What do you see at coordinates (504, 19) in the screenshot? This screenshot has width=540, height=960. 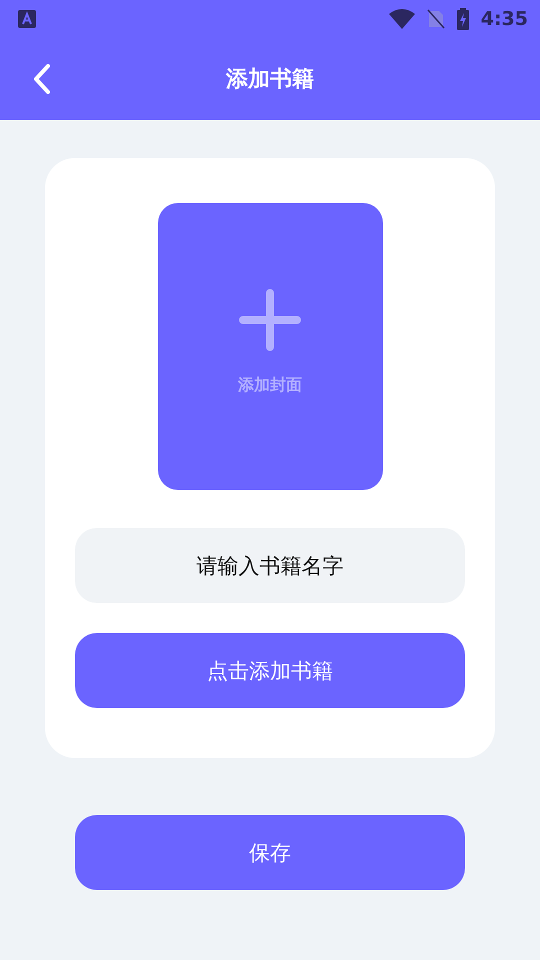 I see `status-time: 4:35` at bounding box center [504, 19].